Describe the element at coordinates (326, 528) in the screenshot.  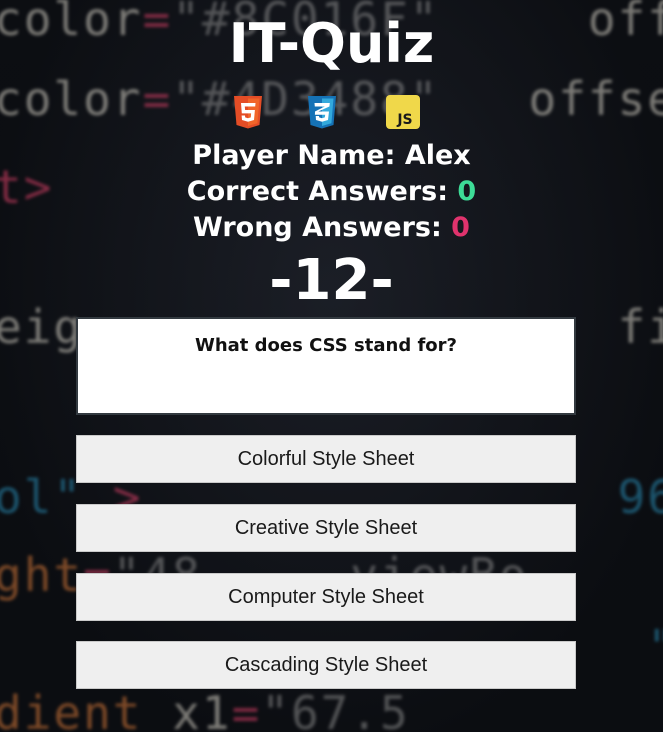
I see `answer-button-2: Creative Style Sheet` at that location.